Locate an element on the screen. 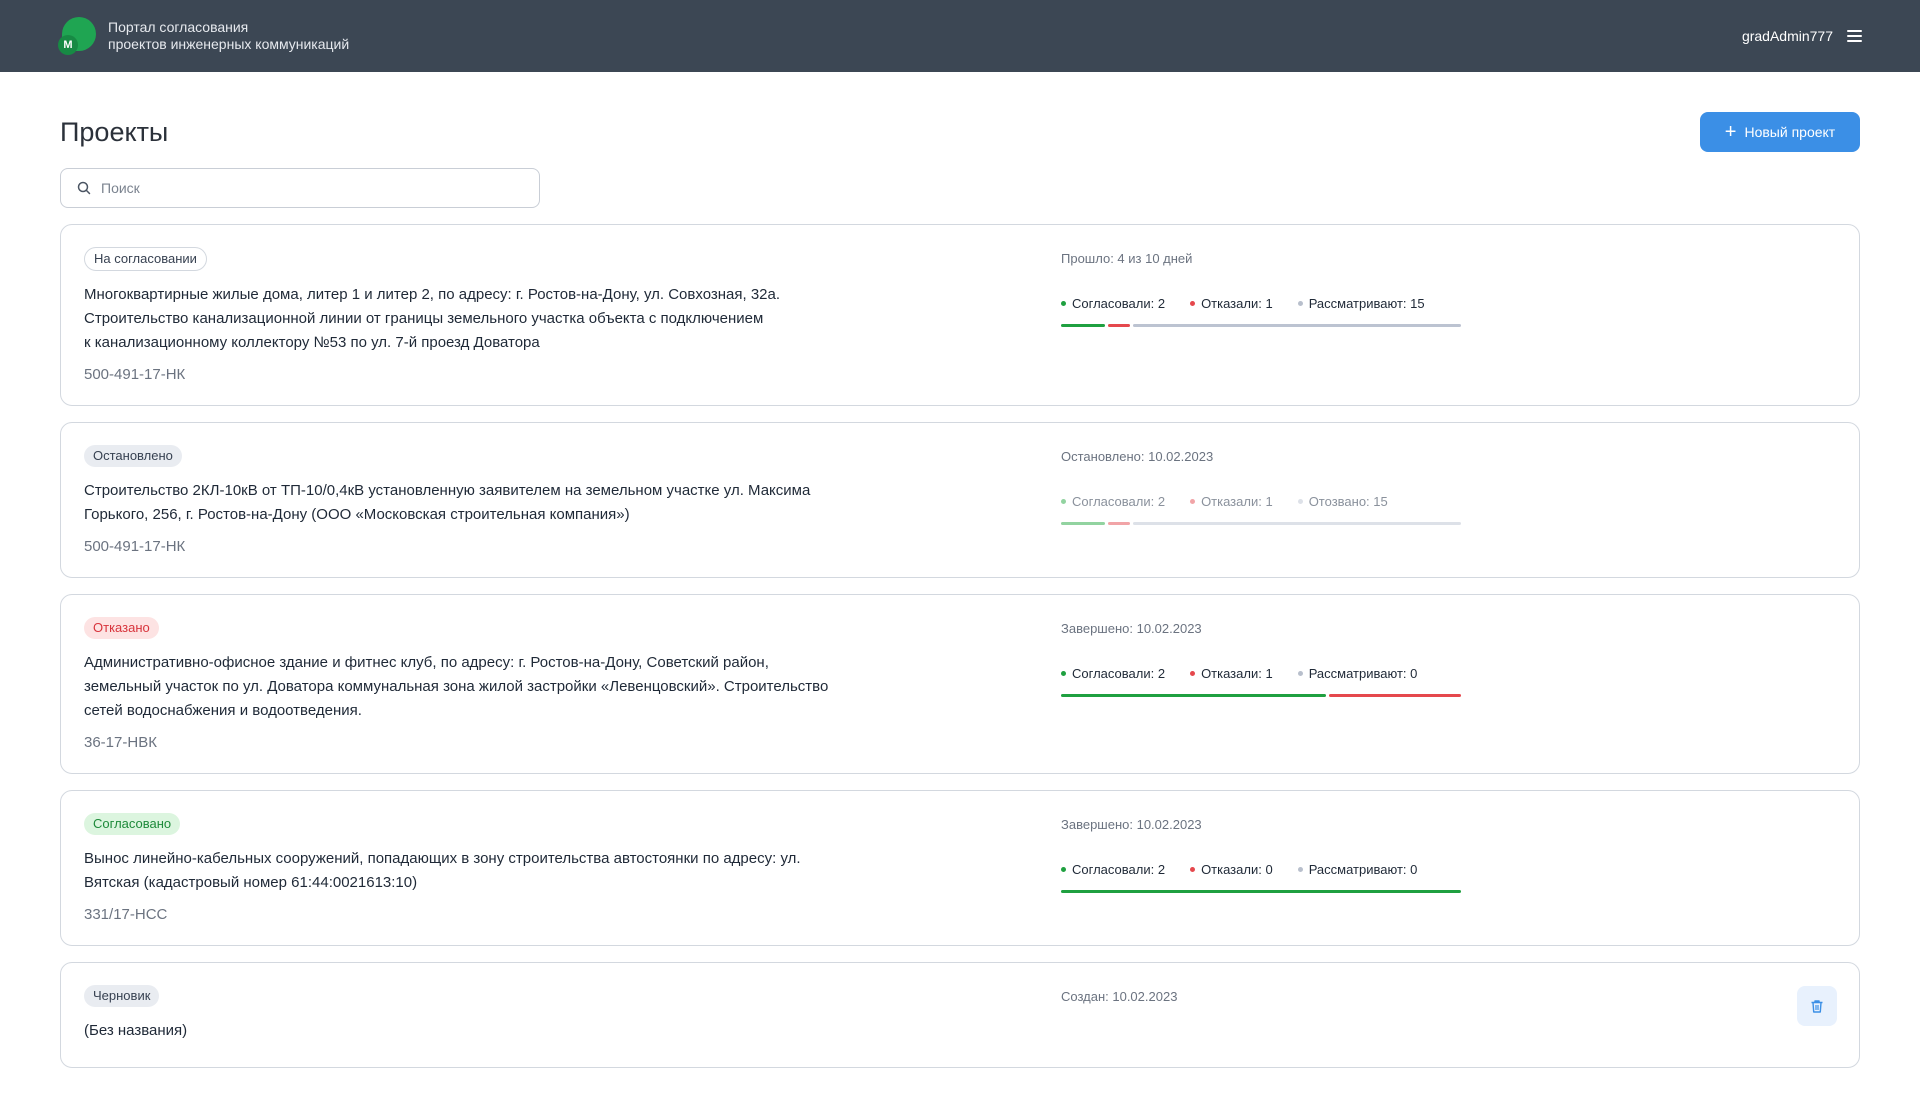 The image size is (1920, 1113). status-badge: Согласовано is located at coordinates (132, 824).